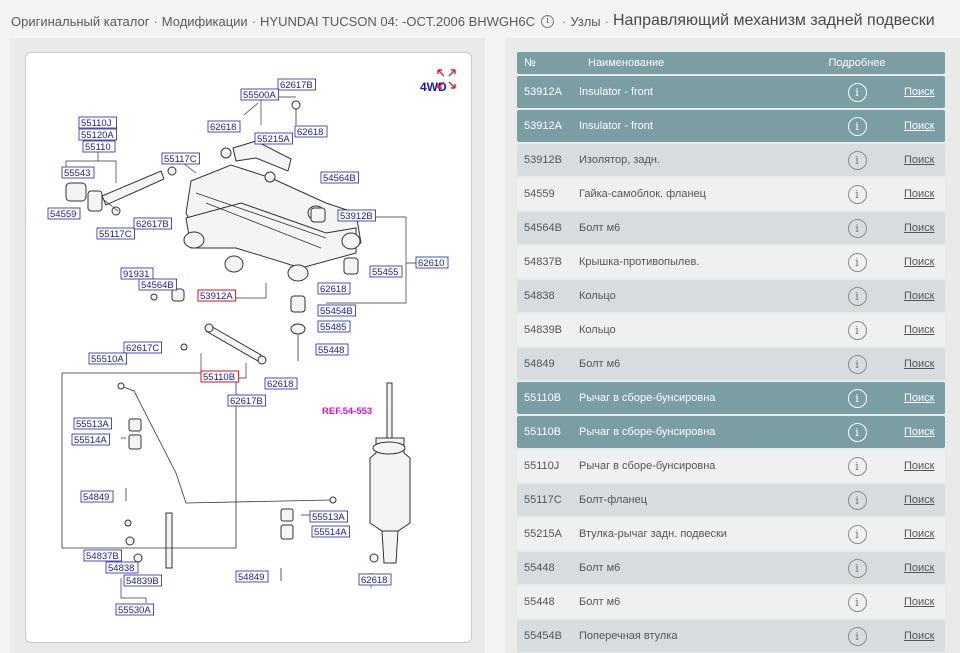 This screenshot has width=960, height=653. Describe the element at coordinates (219, 377) in the screenshot. I see `part-label: 55110B` at that location.